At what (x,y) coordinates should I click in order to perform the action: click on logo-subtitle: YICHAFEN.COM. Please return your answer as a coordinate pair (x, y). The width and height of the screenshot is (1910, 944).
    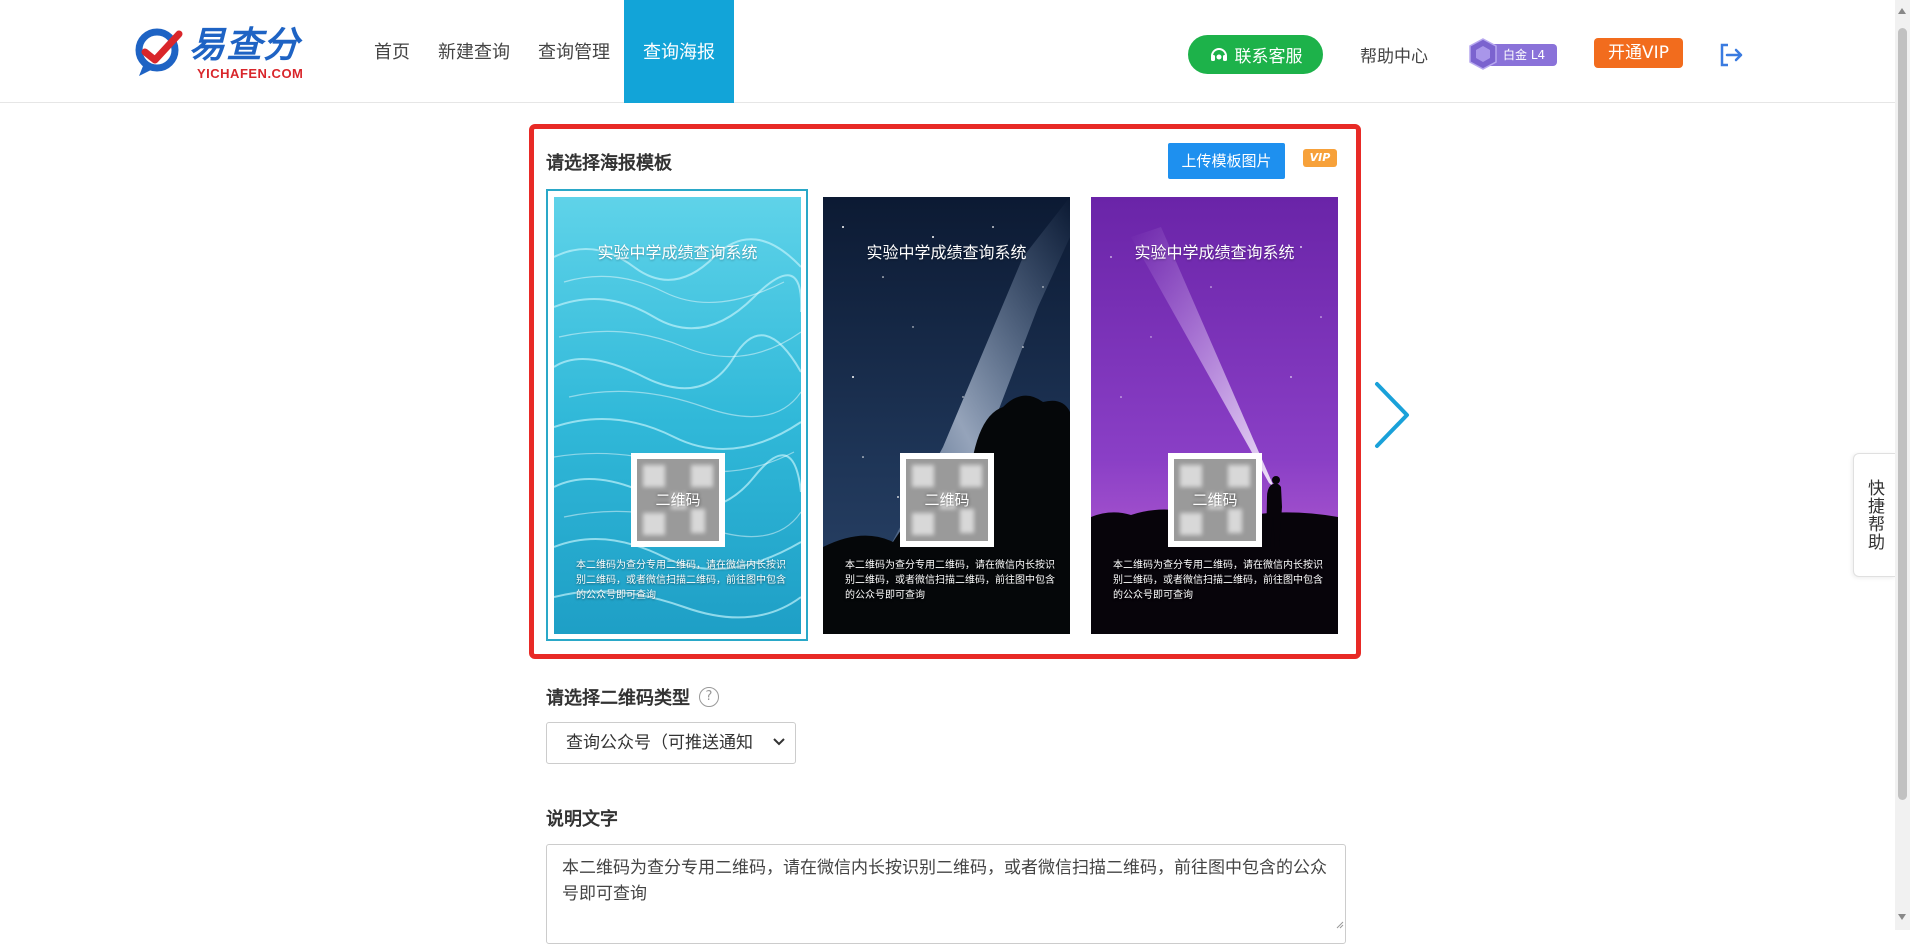
    Looking at the image, I should click on (250, 73).